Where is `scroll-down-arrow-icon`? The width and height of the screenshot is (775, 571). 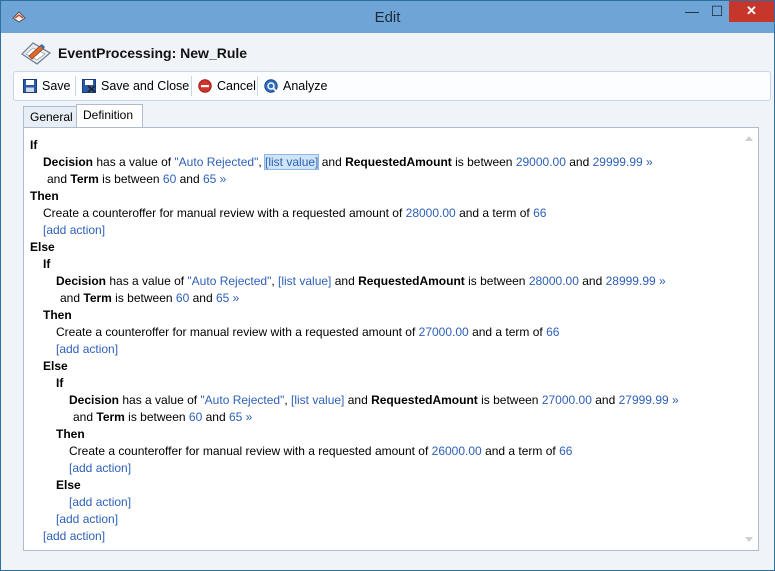
scroll-down-arrow-icon is located at coordinates (749, 539).